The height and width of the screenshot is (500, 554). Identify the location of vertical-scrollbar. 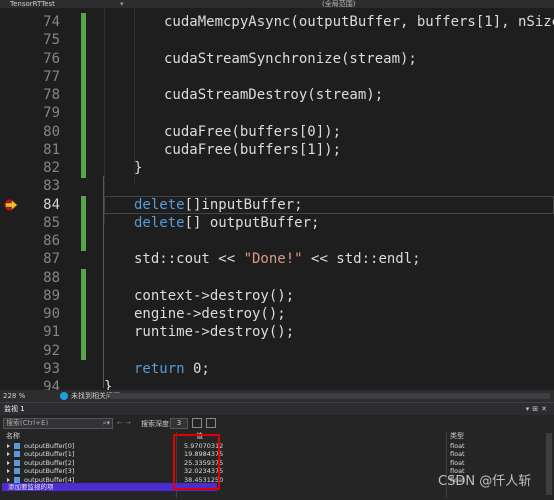
(549, 464).